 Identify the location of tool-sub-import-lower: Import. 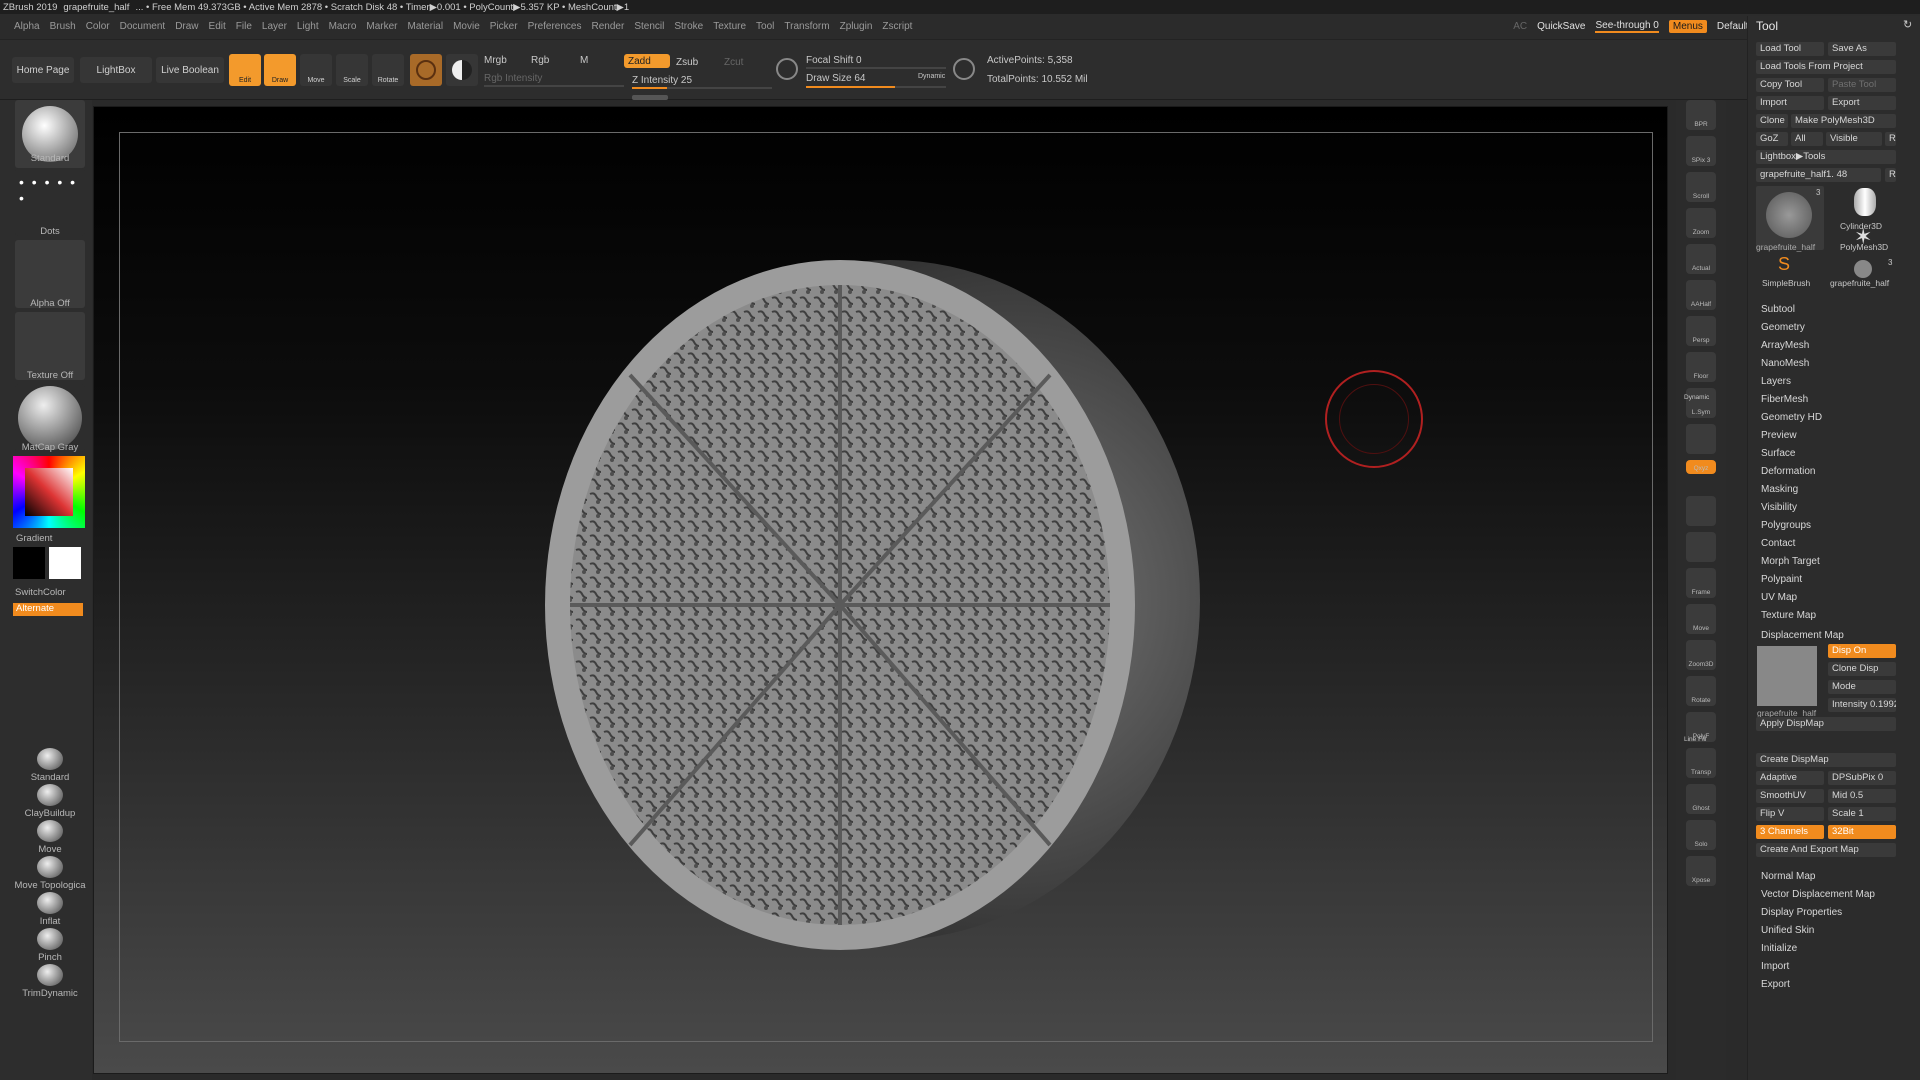
(1775, 966).